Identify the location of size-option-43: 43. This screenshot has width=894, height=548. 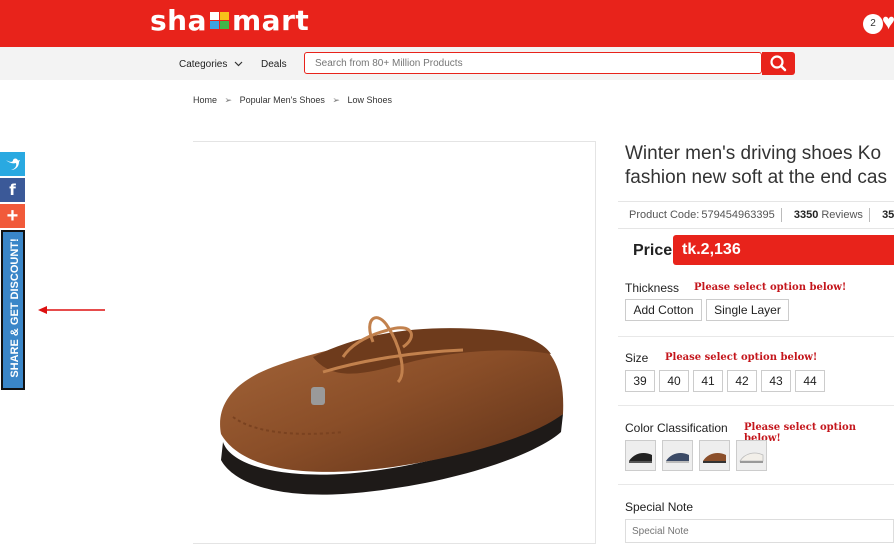
(776, 381).